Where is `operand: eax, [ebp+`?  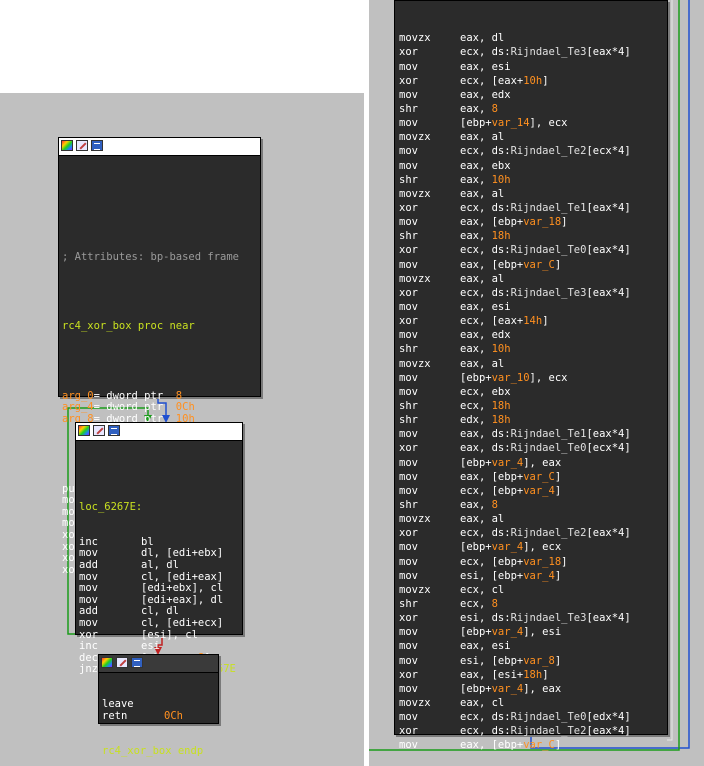
operand: eax, [ebp+ is located at coordinates (492, 476).